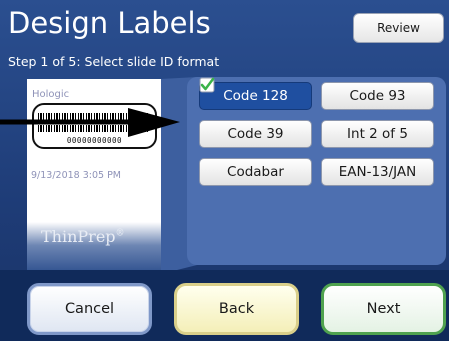  I want to click on cancel-button: Cancel, so click(89, 309).